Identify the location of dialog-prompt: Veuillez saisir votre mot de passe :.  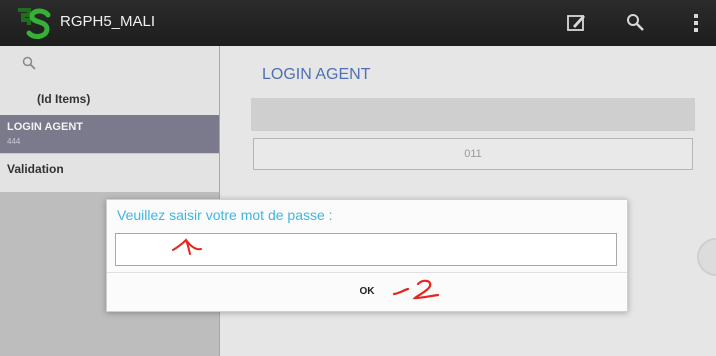
(225, 215).